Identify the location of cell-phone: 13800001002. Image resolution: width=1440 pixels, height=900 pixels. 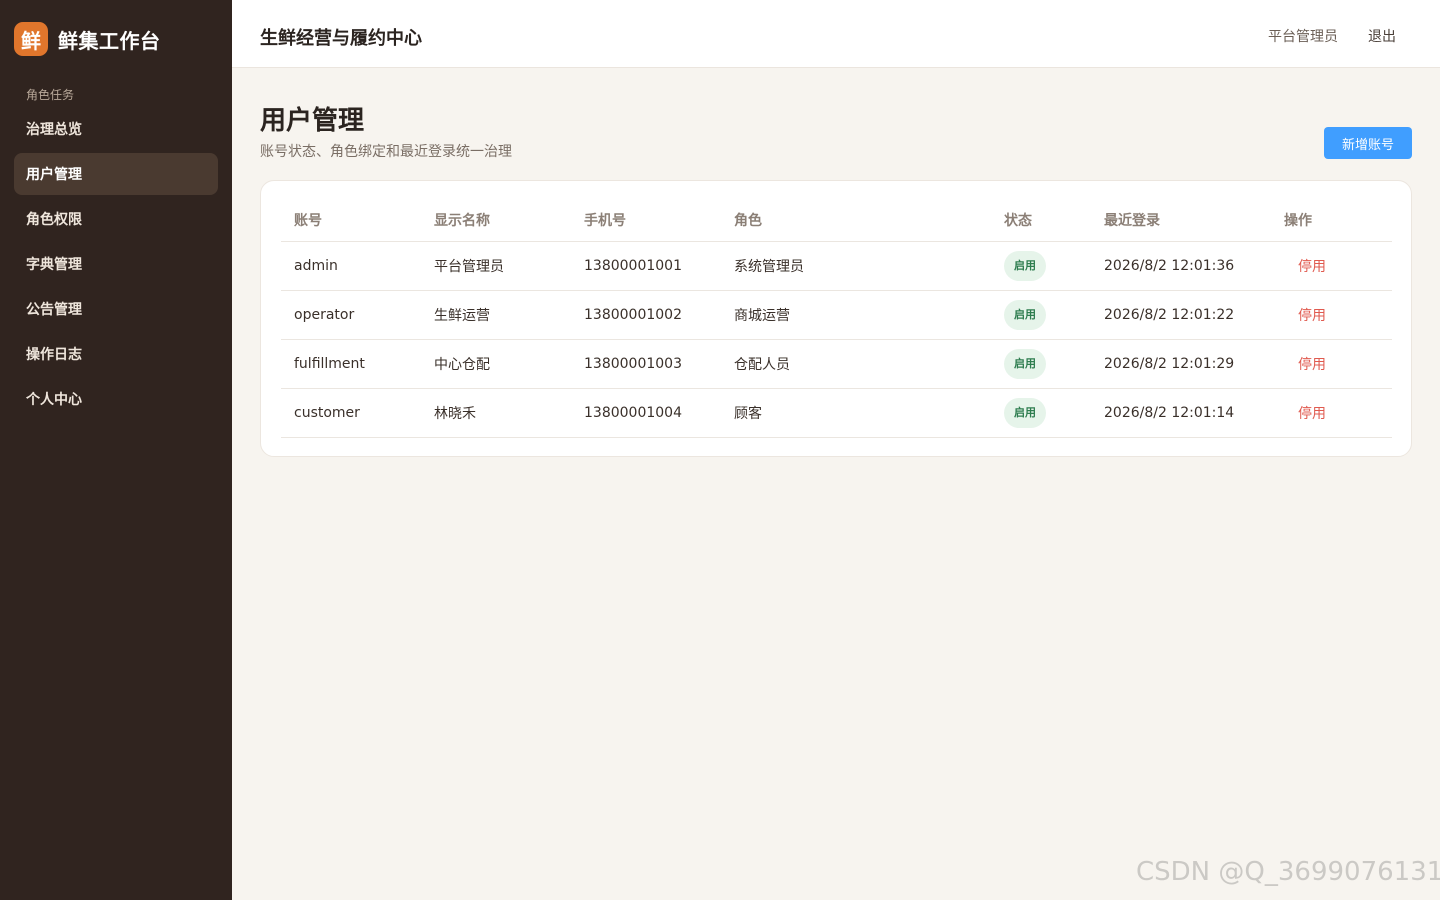
(646, 315).